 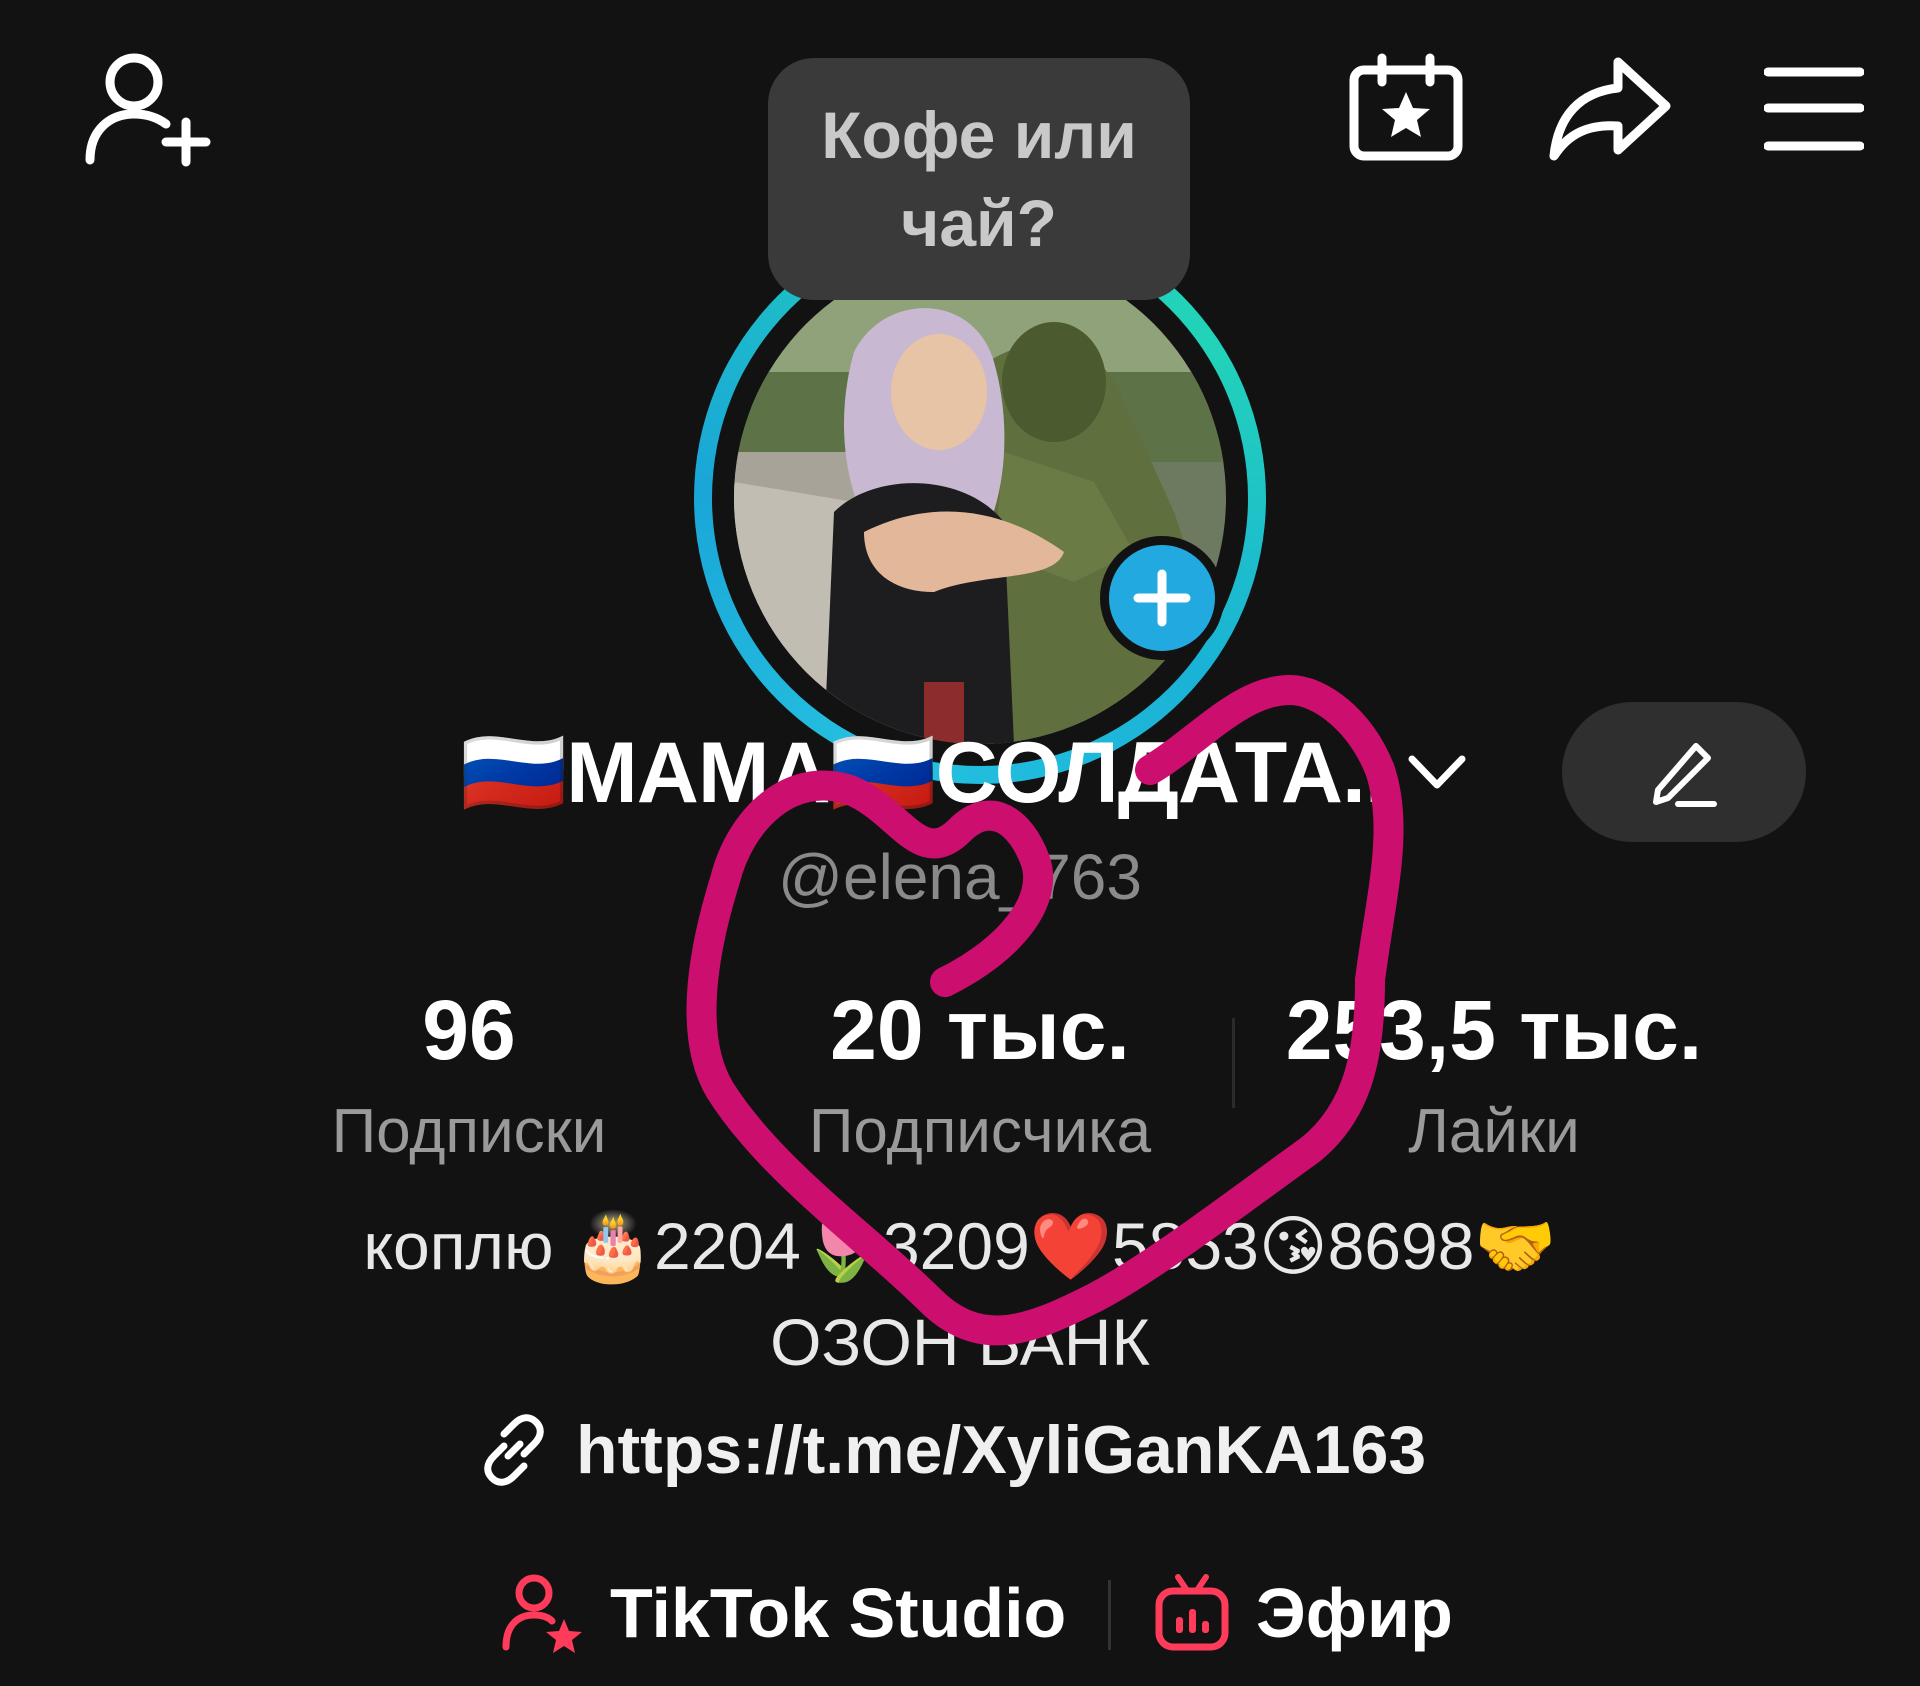 I want to click on profile-note-text: Кофе или чай?, so click(x=979, y=179).